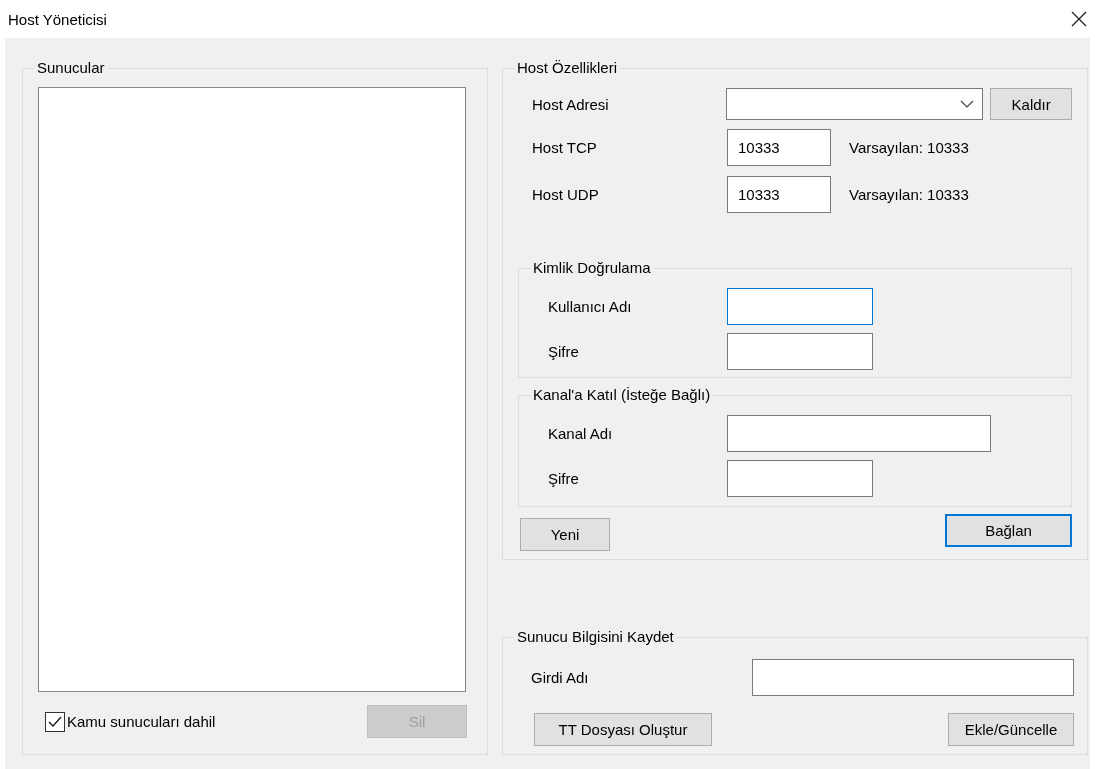 This screenshot has width=1095, height=769. Describe the element at coordinates (57, 19) in the screenshot. I see `window-title: Host Yöneticisi` at that location.